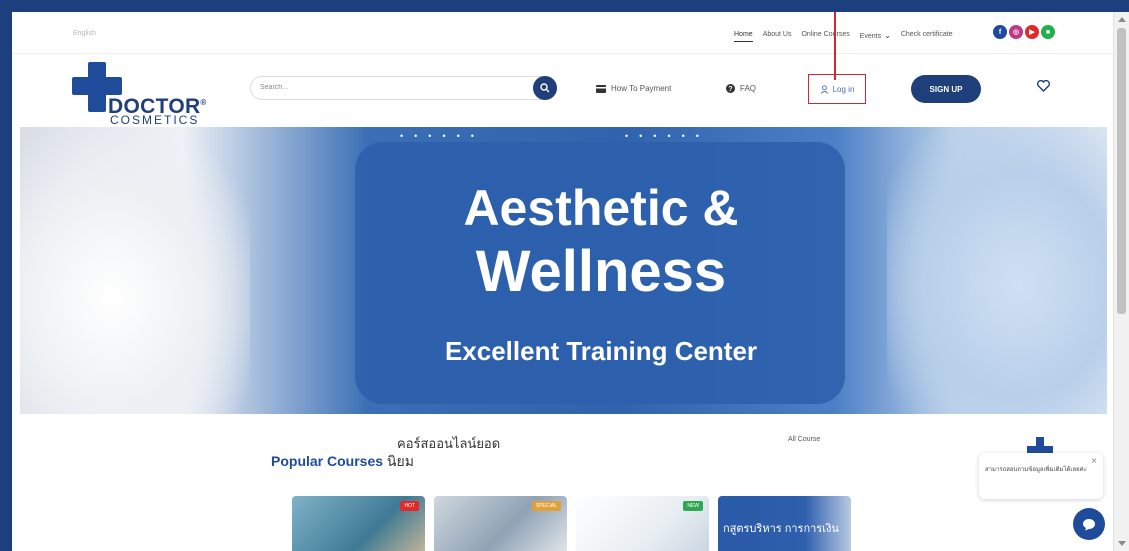 The width and height of the screenshot is (1129, 551). I want to click on course-card: กสูตรบริหาร การการเงิน, so click(784, 523).